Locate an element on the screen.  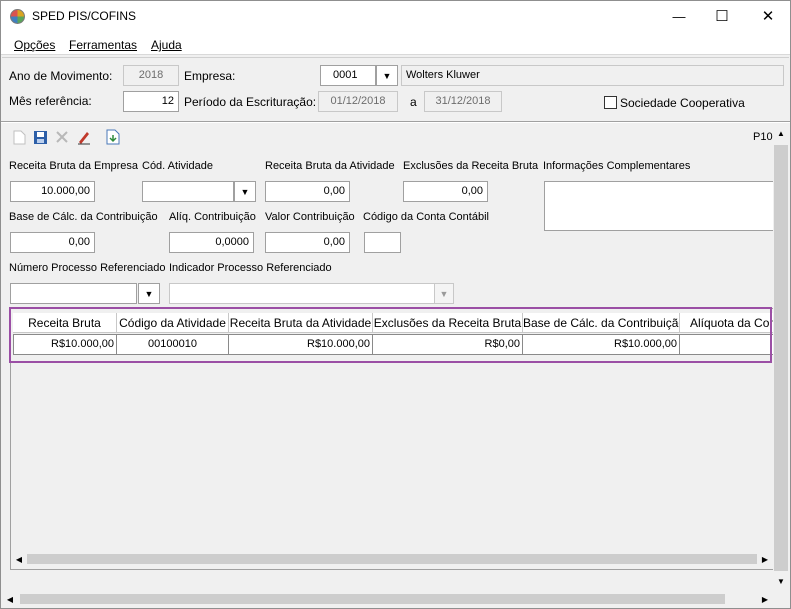
menu-opcoes: Opções is located at coordinates (34, 45).